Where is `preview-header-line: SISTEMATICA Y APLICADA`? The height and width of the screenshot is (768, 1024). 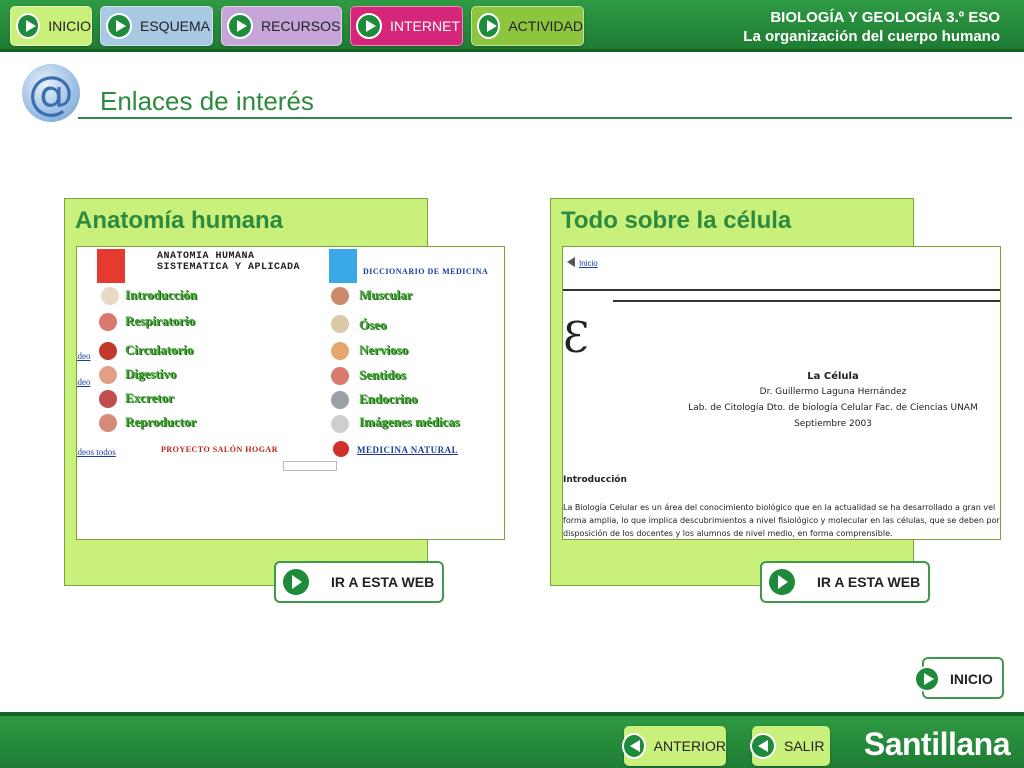 preview-header-line: SISTEMATICA Y APLICADA is located at coordinates (229, 267).